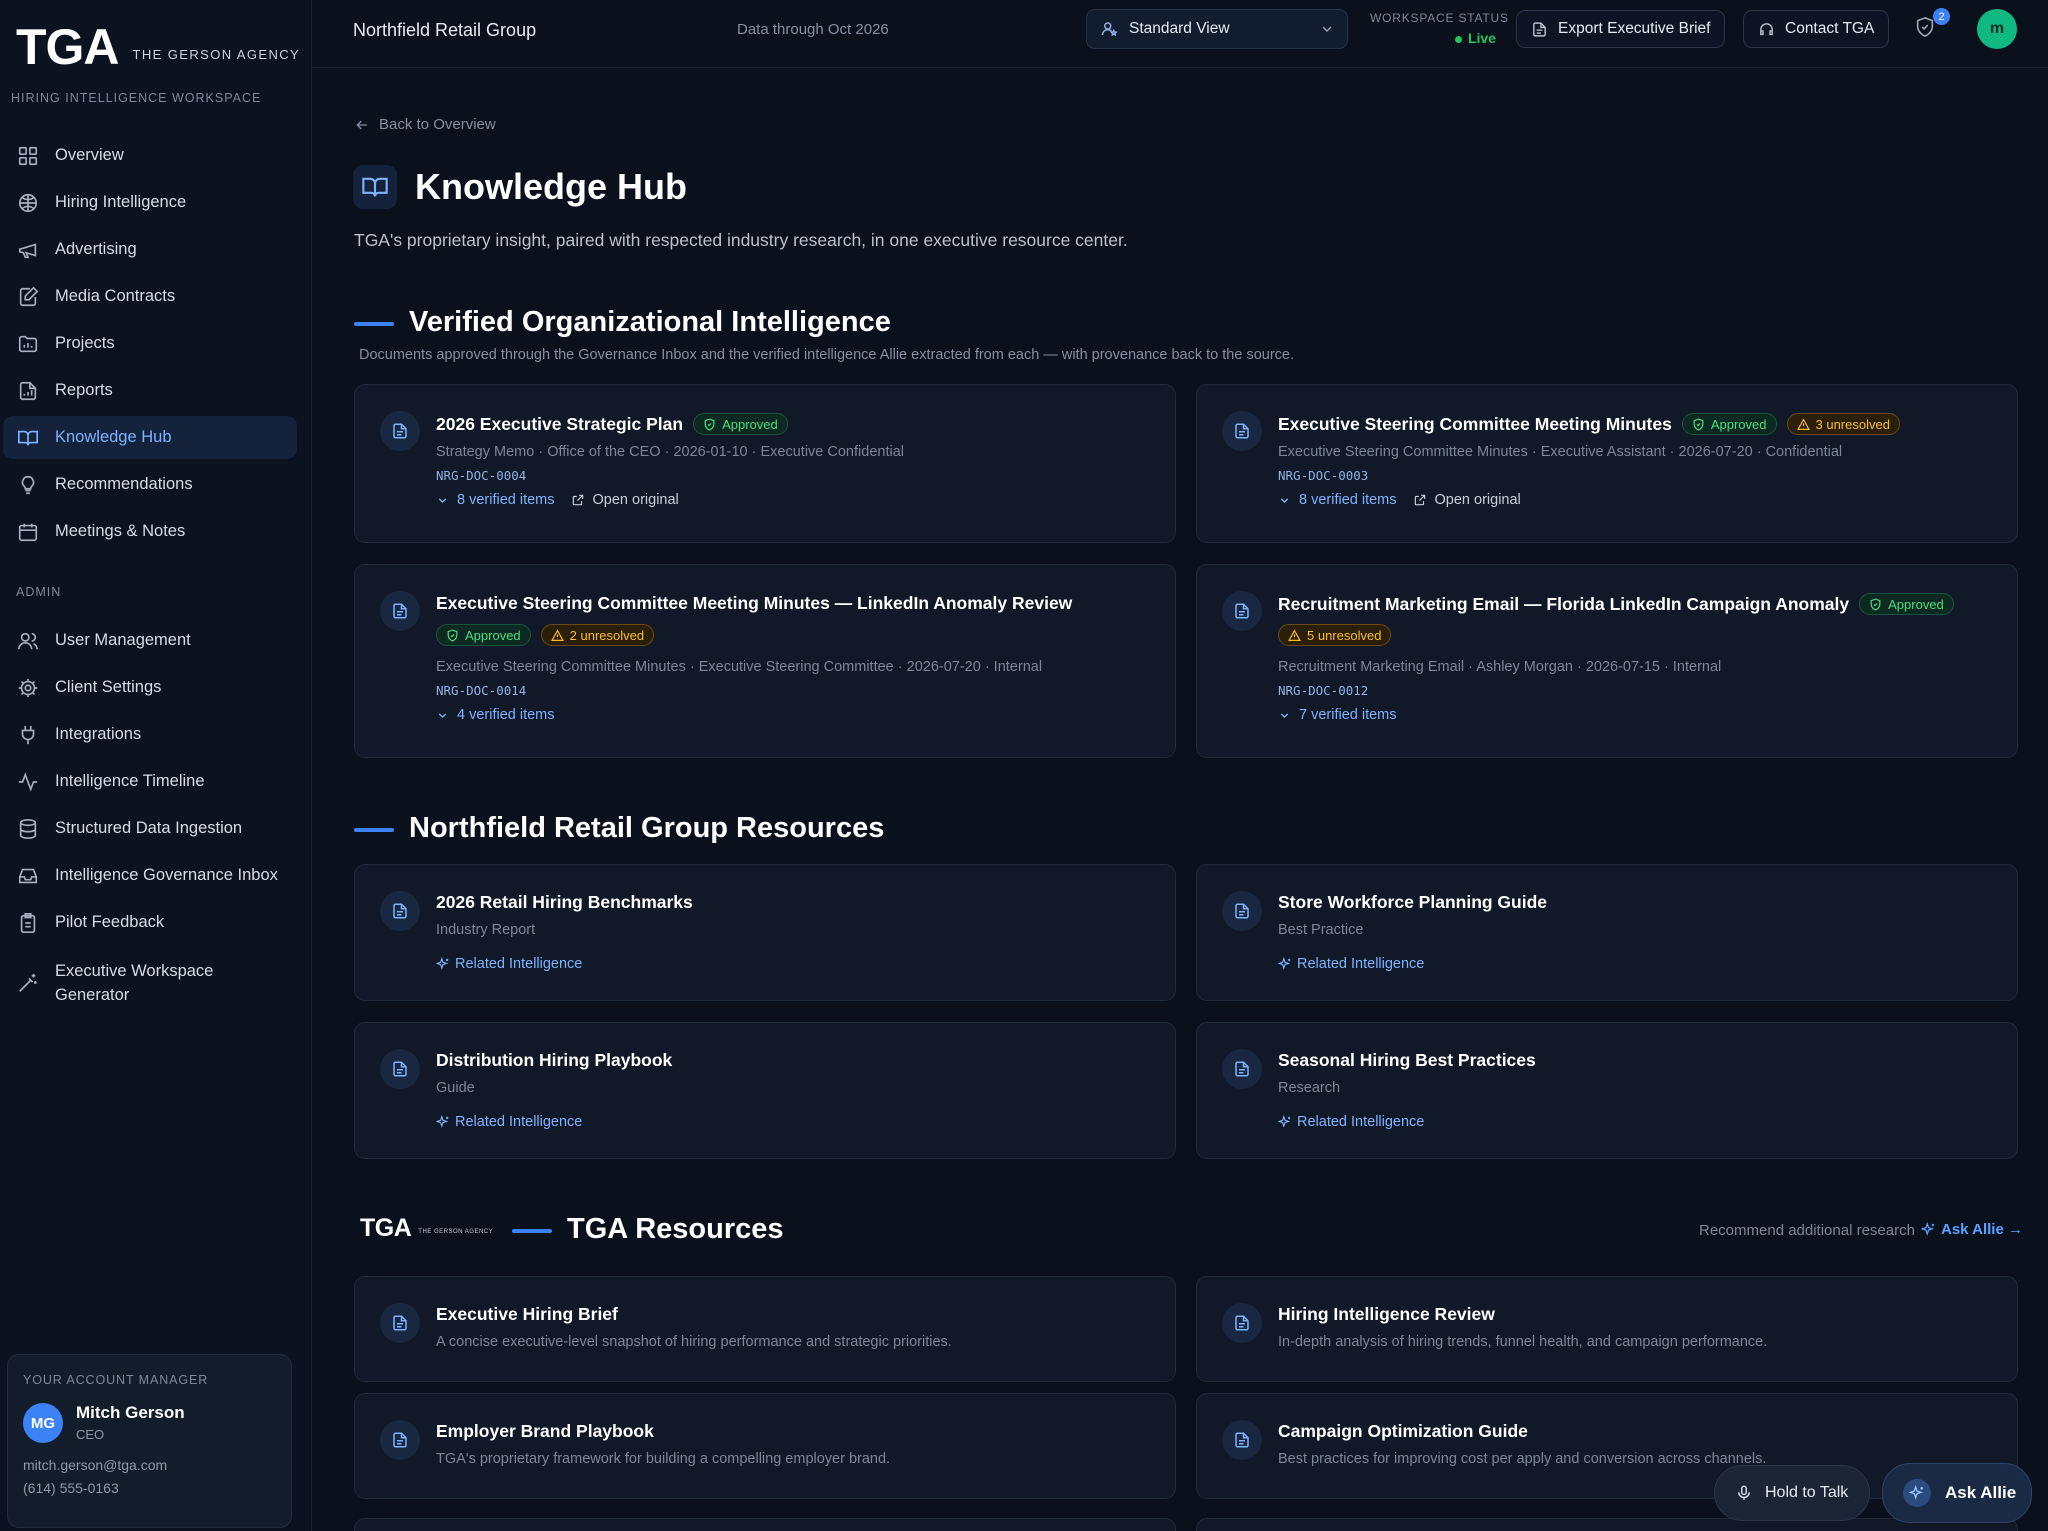 This screenshot has width=2048, height=1531. I want to click on sidebar-item-meetings-notes: Meetings & Notes, so click(150, 531).